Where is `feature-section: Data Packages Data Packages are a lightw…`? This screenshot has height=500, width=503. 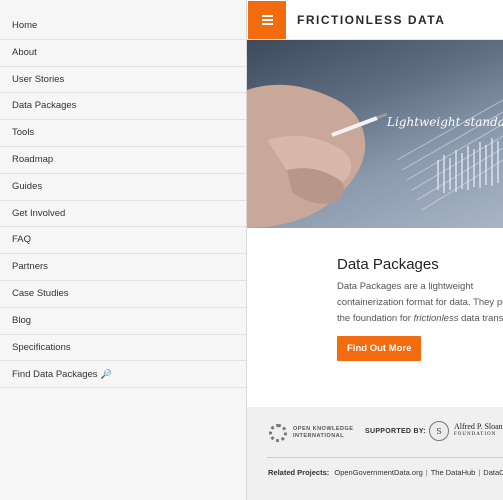
feature-section: Data Packages Data Packages are a lightw… is located at coordinates (420, 308).